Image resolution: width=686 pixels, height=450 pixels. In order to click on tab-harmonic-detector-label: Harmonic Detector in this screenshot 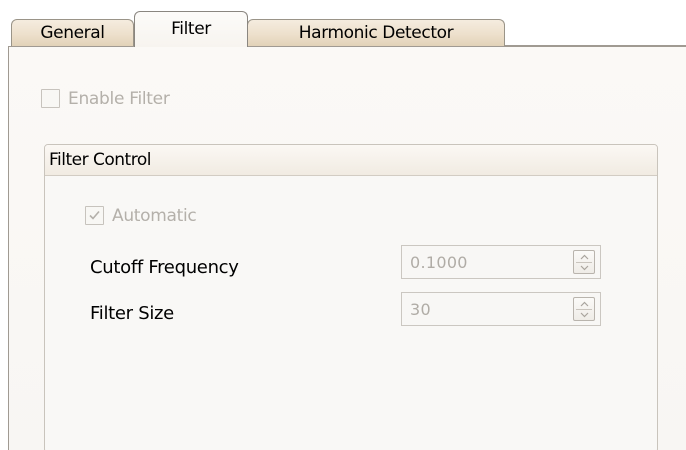, I will do `click(376, 33)`.